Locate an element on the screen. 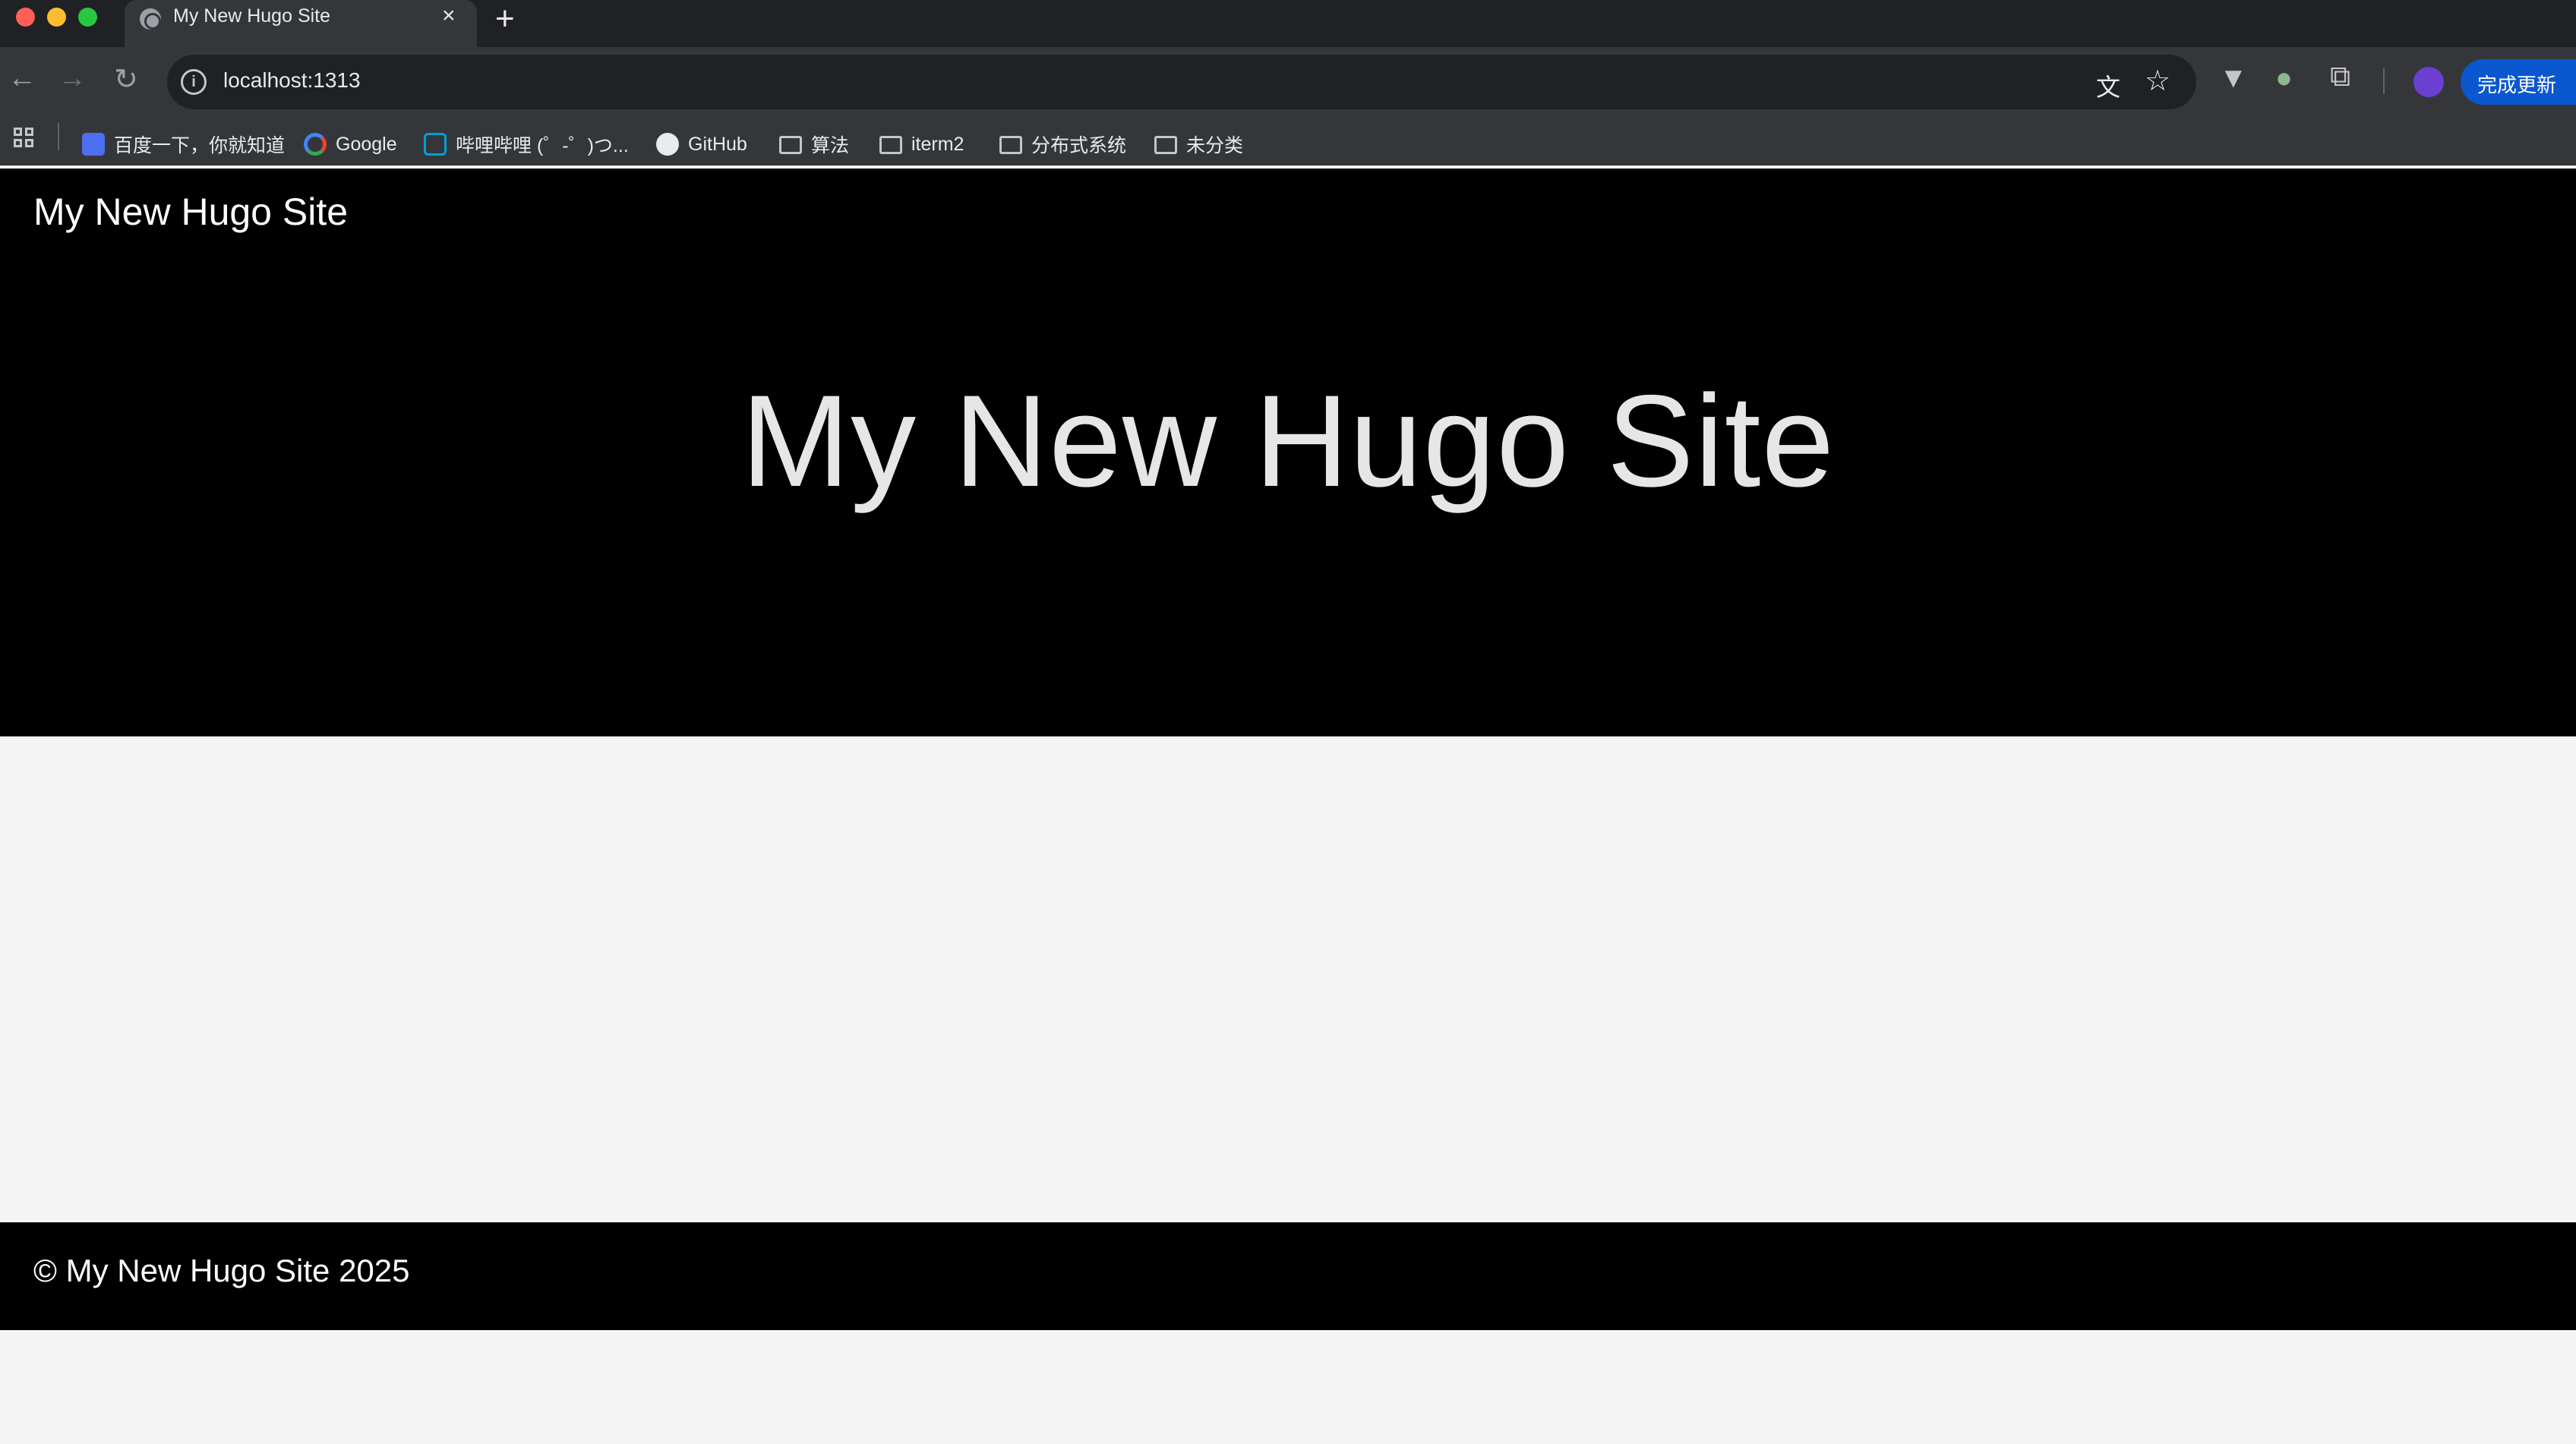  toolbar-divider is located at coordinates (2384, 81).